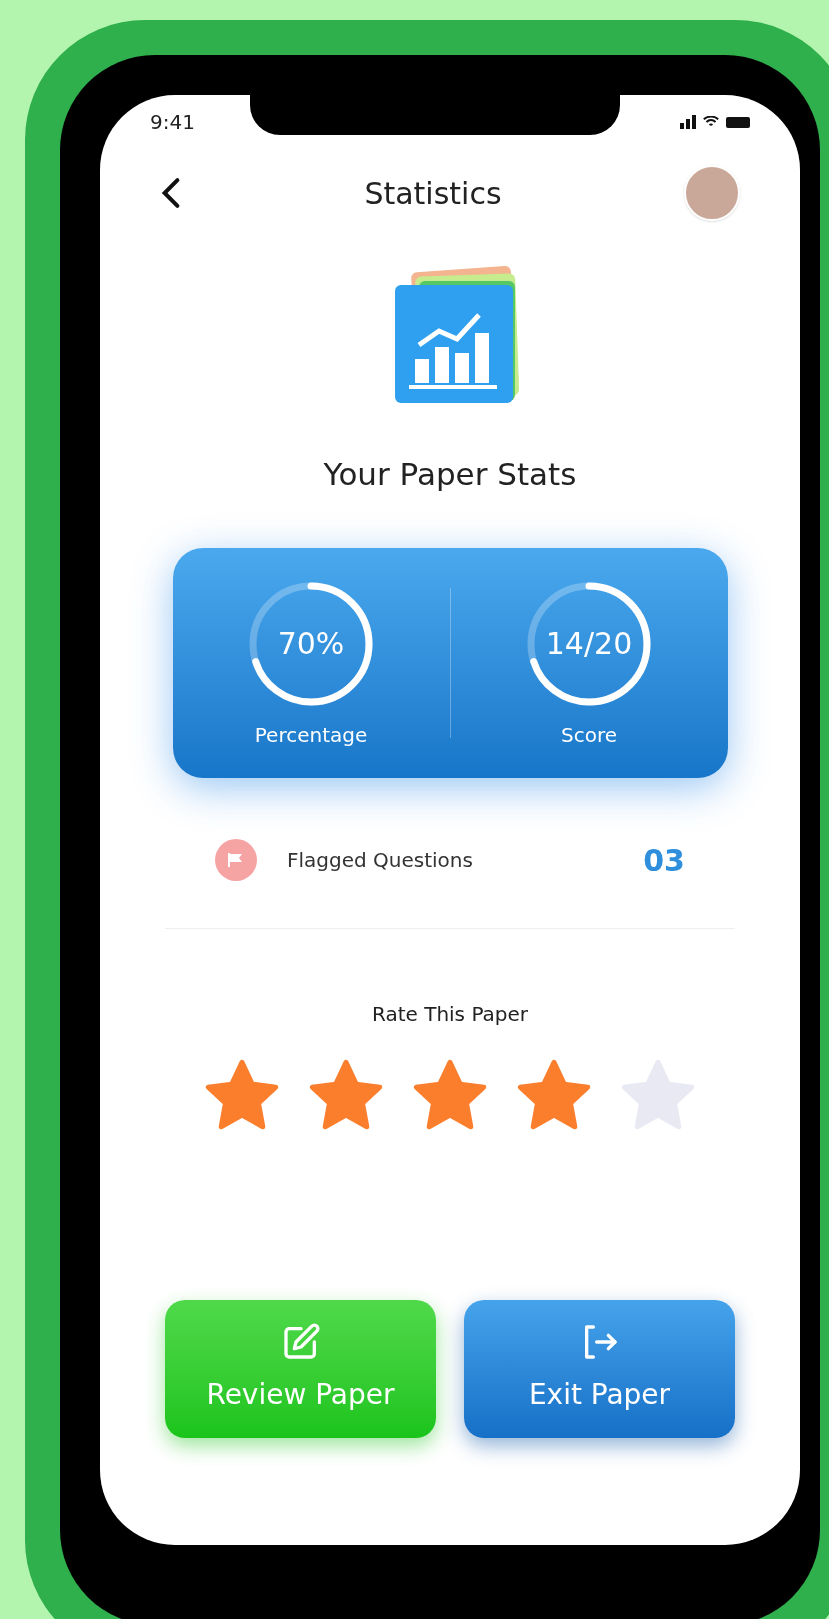  I want to click on wifi-icon, so click(711, 122).